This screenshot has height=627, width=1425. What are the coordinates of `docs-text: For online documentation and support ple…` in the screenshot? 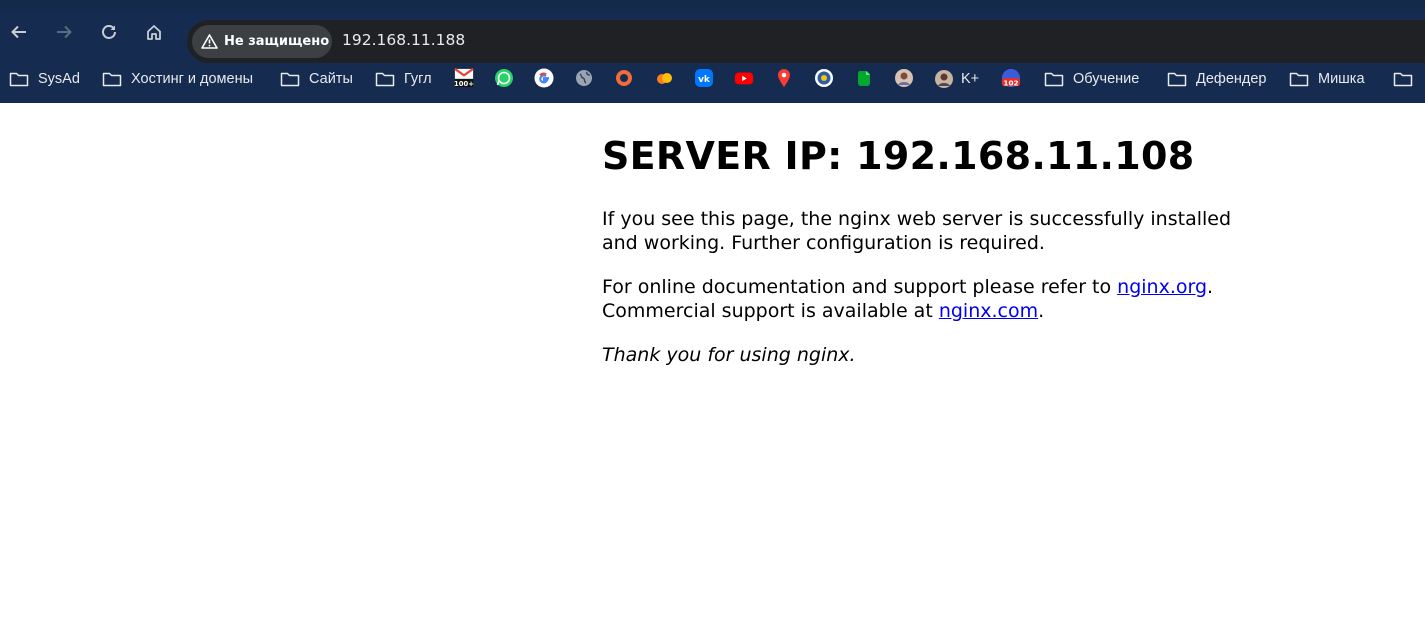 It's located at (860, 287).